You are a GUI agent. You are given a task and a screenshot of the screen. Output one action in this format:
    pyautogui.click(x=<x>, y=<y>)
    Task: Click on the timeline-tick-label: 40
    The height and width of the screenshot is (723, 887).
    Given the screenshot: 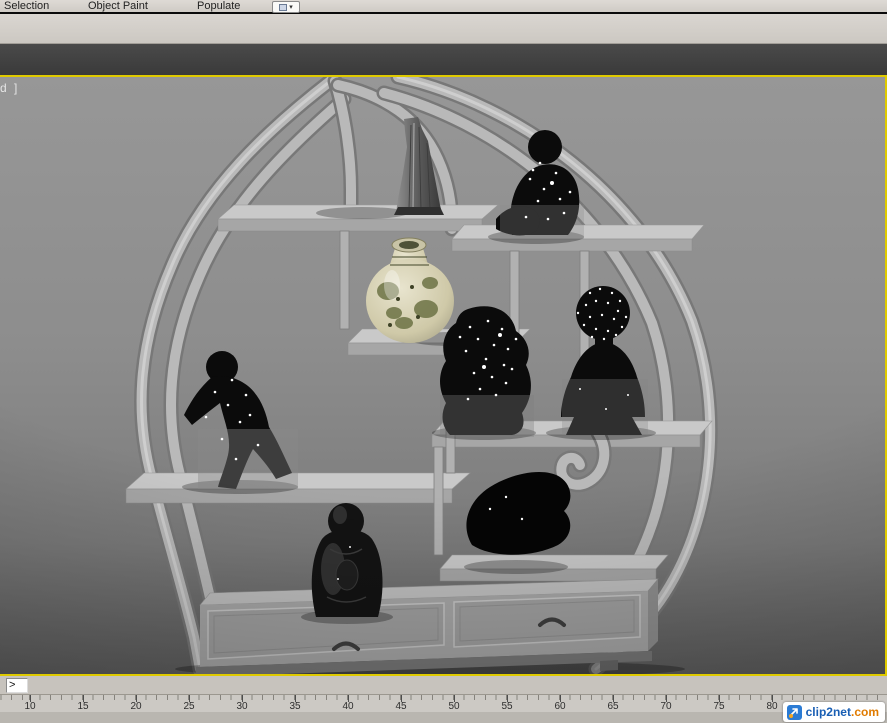 What is the action you would take?
    pyautogui.click(x=348, y=706)
    